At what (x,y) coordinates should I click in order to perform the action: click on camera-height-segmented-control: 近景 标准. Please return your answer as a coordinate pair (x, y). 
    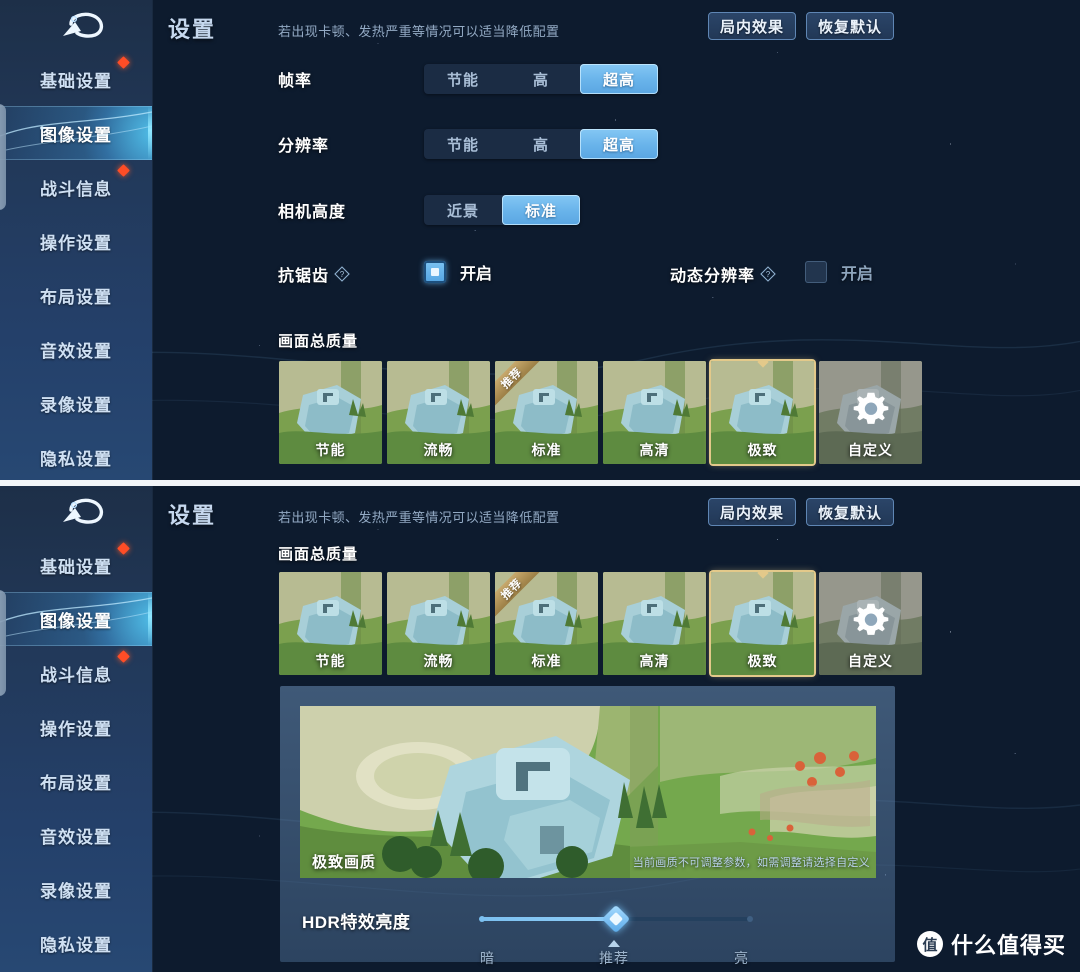
    Looking at the image, I should click on (502, 210).